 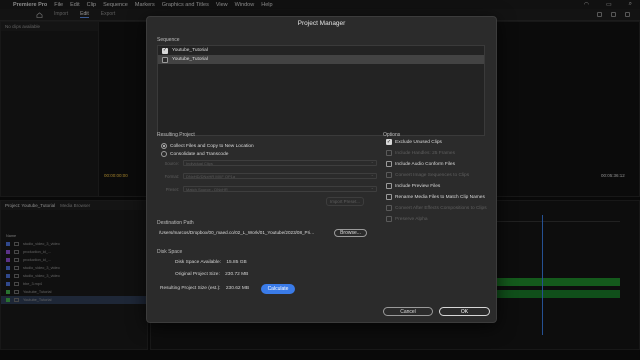 I want to click on format-row: Format: DNxHD/DNxHR MXF OP1a, so click(x=262, y=175).